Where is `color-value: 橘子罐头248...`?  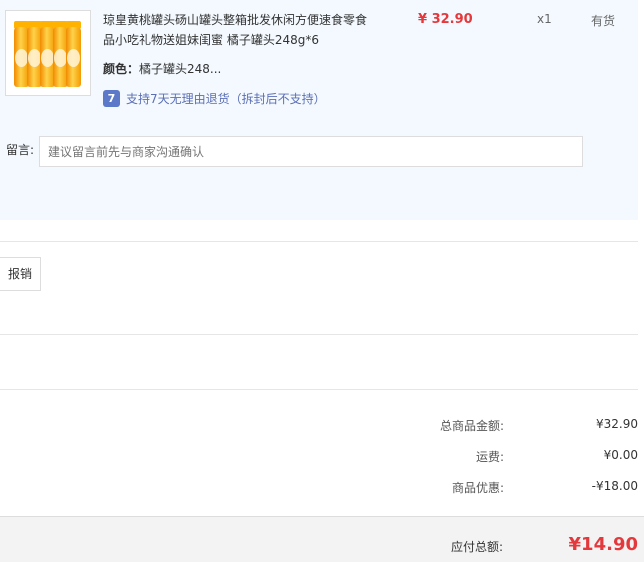
color-value: 橘子罐头248... is located at coordinates (180, 69).